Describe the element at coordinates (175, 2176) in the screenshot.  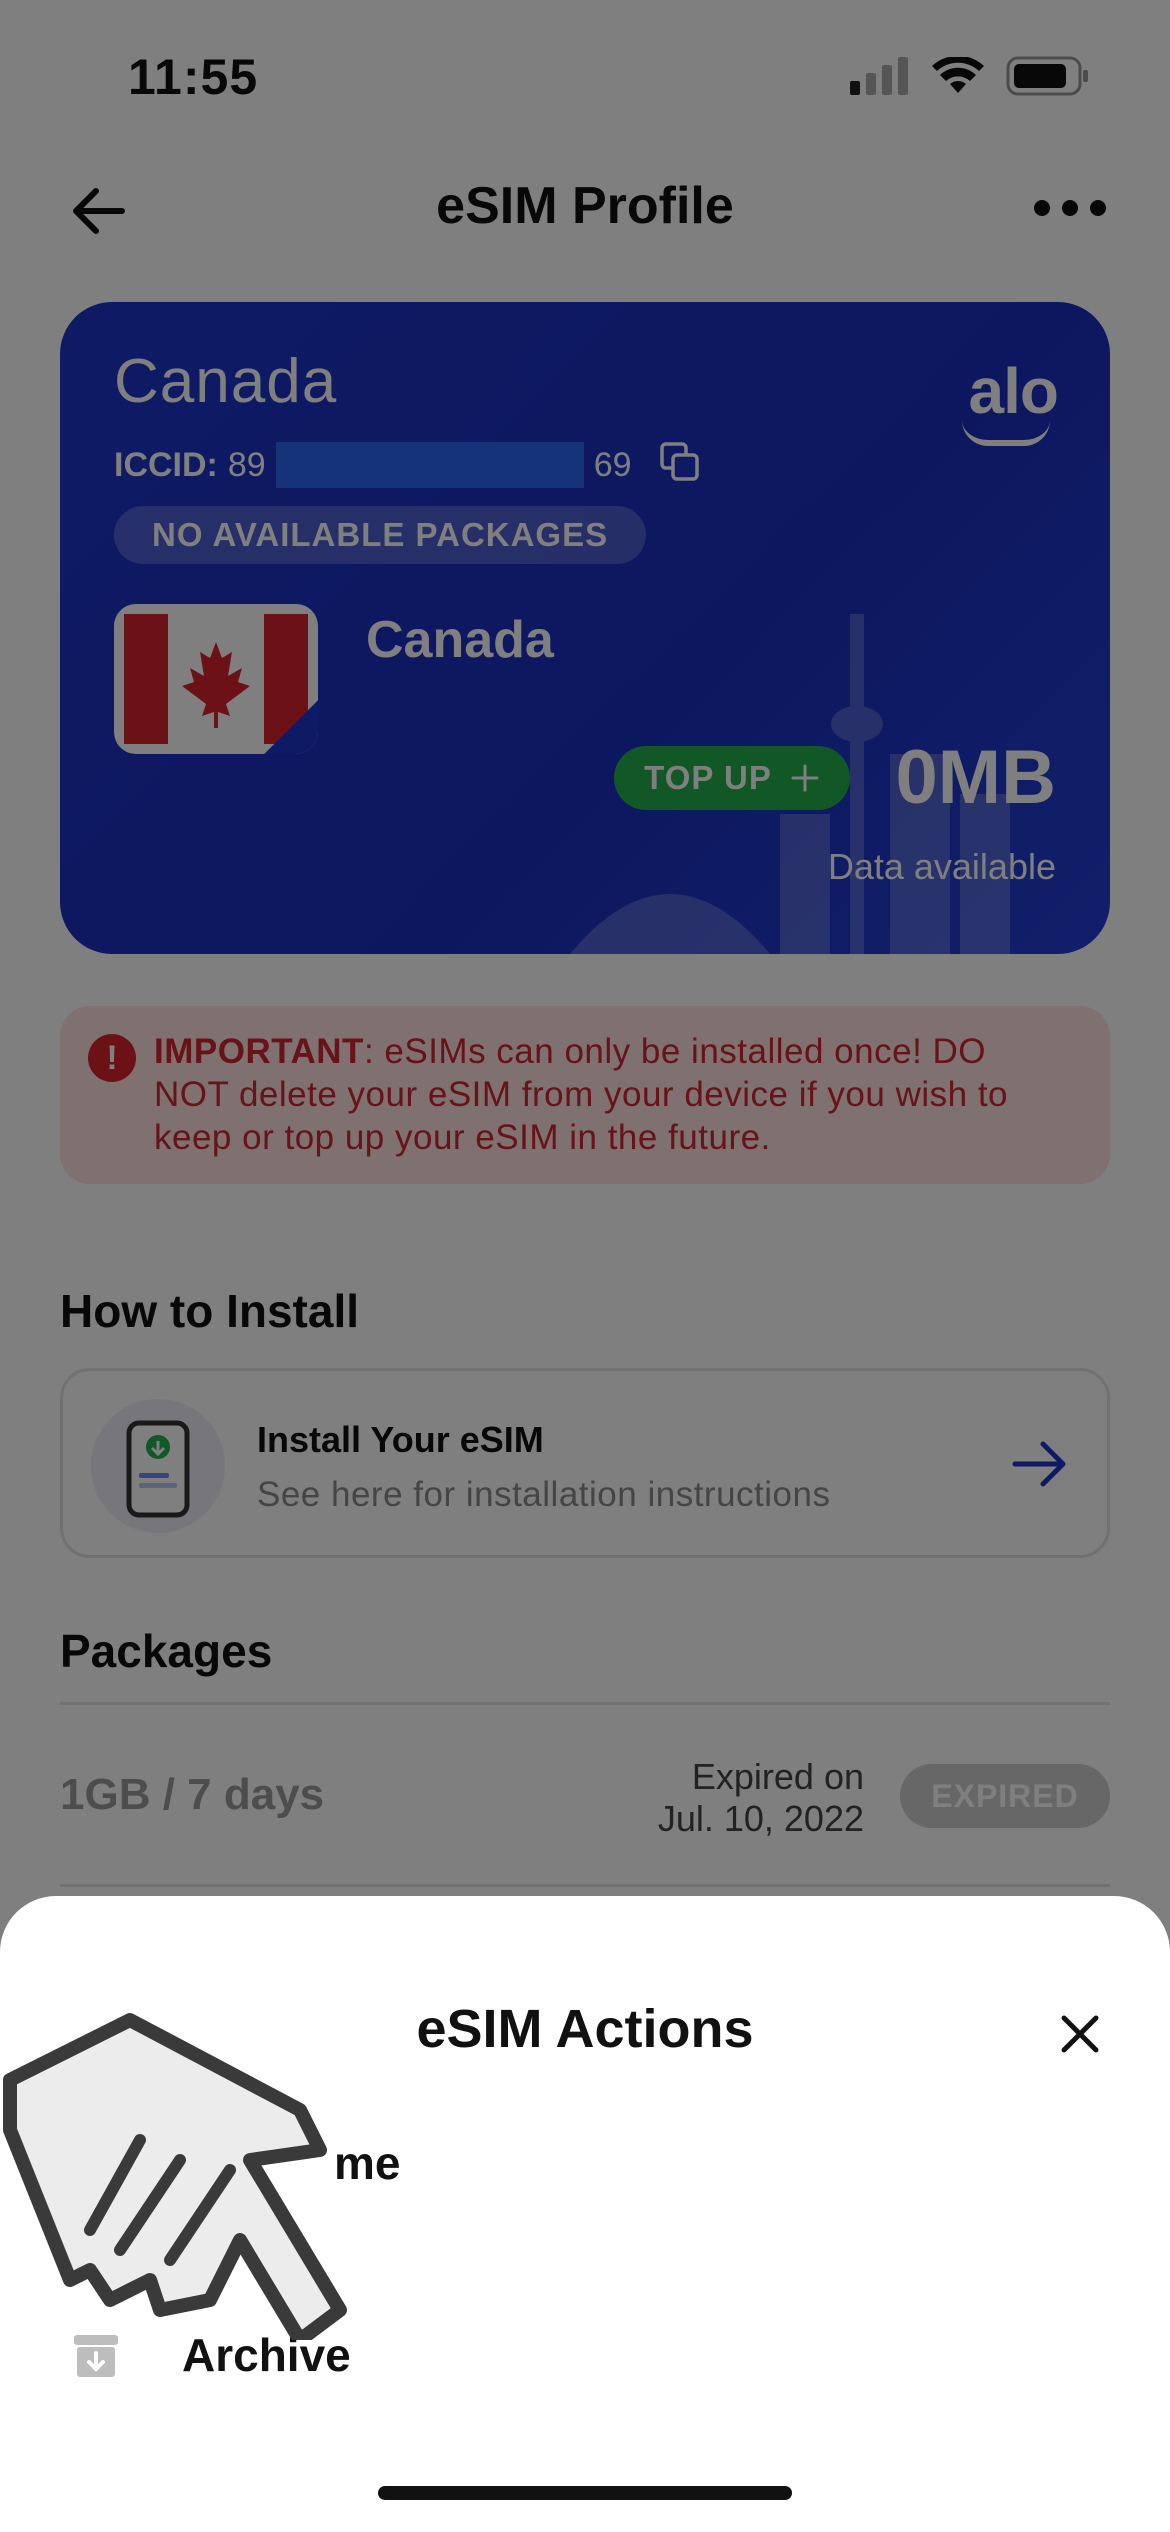
I see `pointing-hand-icon` at that location.